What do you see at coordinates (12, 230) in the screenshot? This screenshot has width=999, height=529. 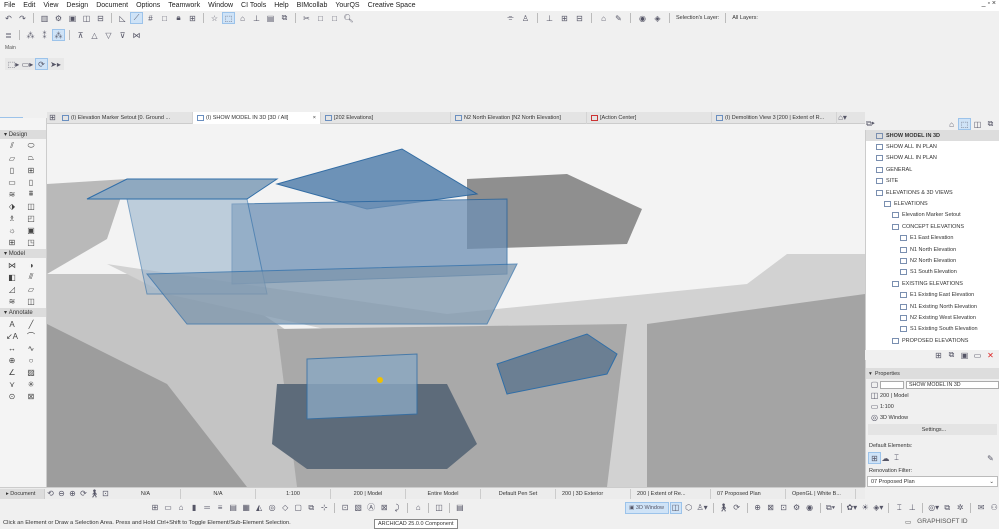 I see `lamp-tool-icon: ☼` at bounding box center [12, 230].